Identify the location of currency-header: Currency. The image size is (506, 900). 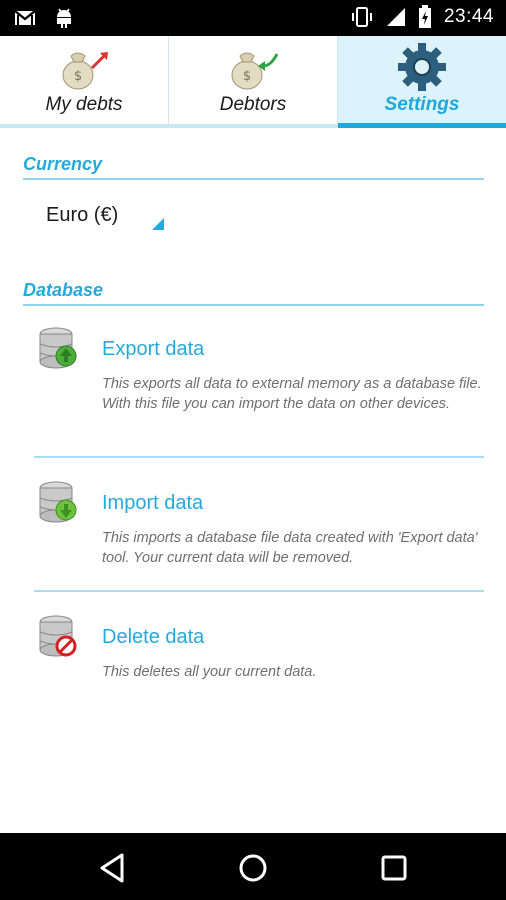
(253, 167).